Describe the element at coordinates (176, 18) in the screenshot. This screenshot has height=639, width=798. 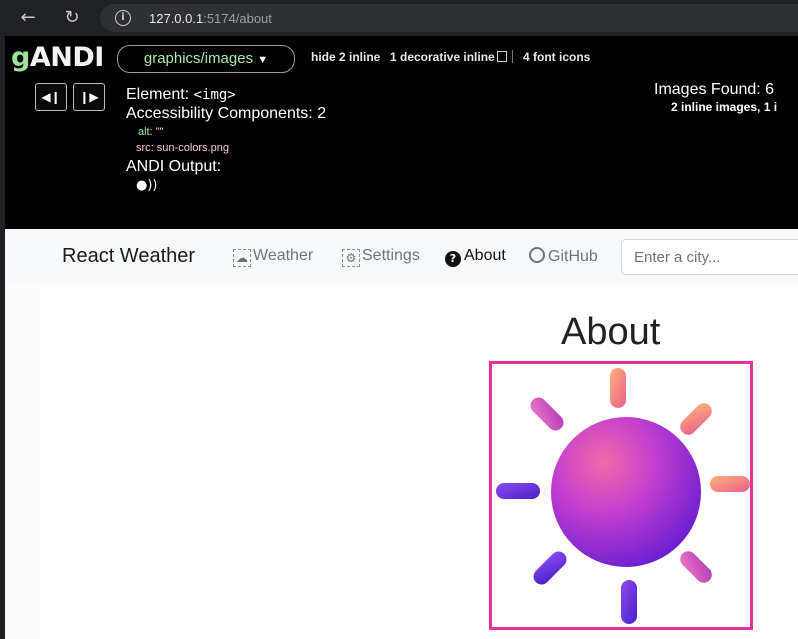
I see `url-host: 127.0.0.1` at that location.